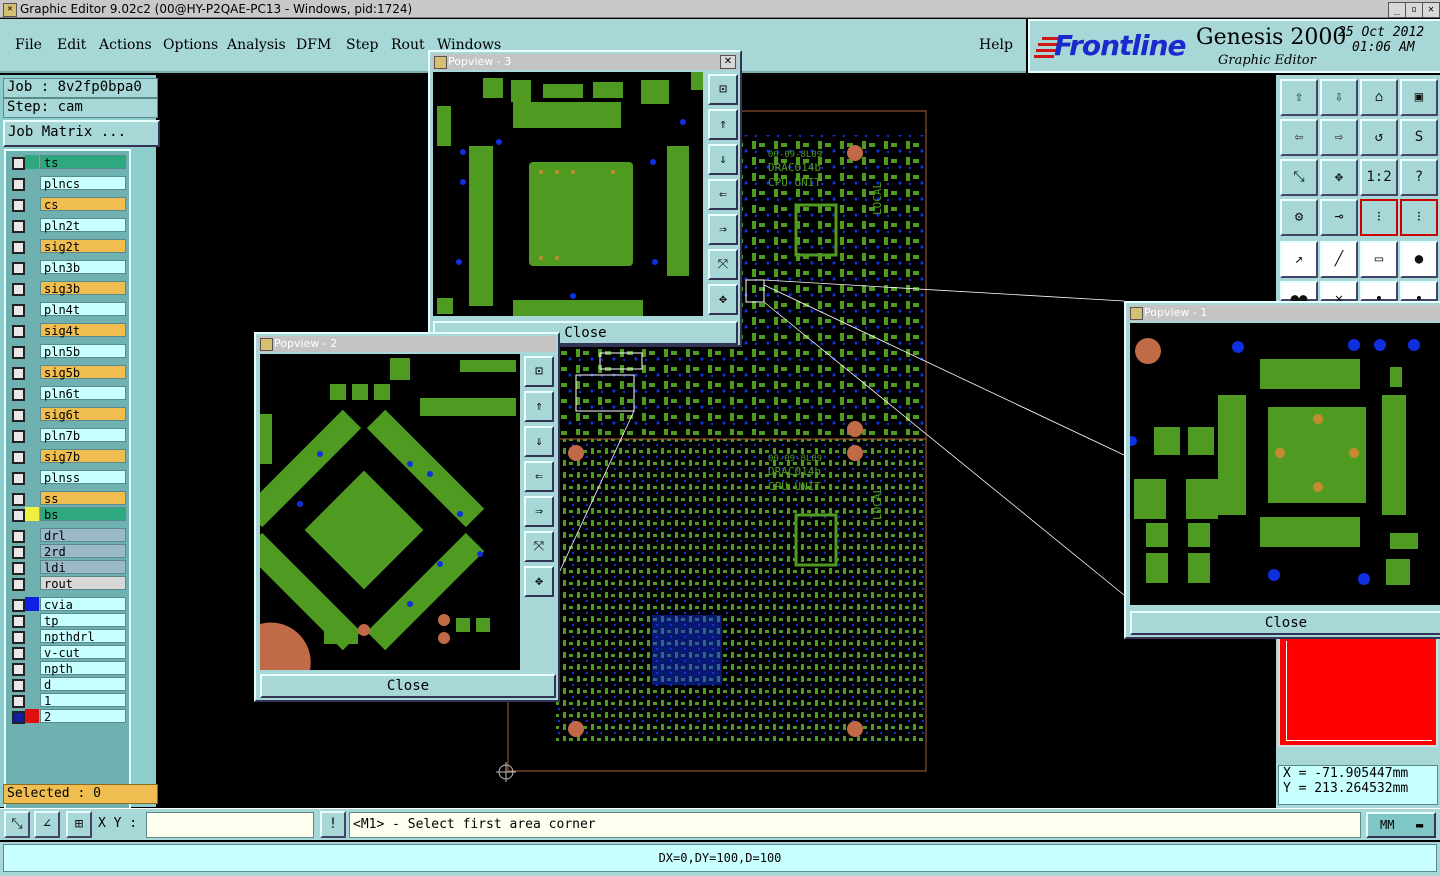 The height and width of the screenshot is (876, 1440). Describe the element at coordinates (723, 89) in the screenshot. I see `popview-3-zoom-icon: ⊡` at that location.